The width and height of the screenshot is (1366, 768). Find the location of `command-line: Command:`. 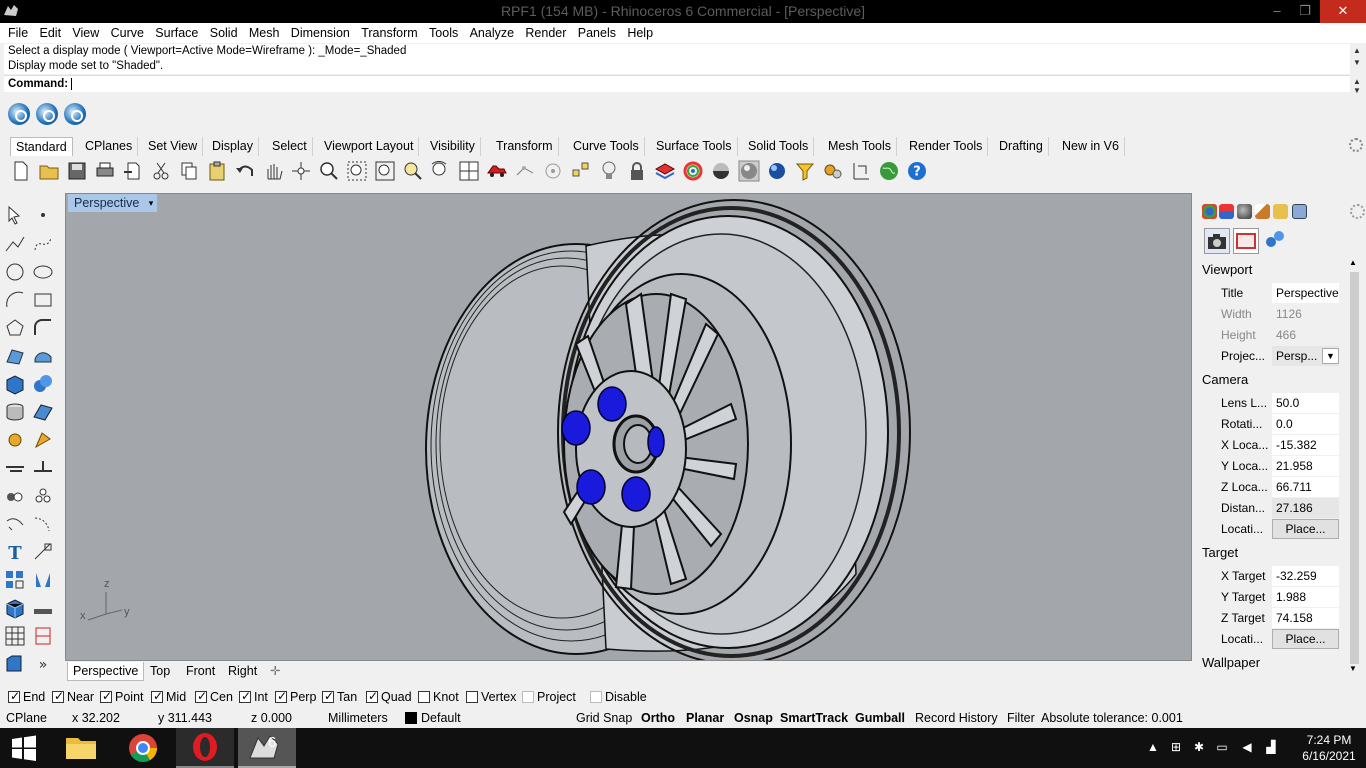

command-line: Command: is located at coordinates (677, 83).